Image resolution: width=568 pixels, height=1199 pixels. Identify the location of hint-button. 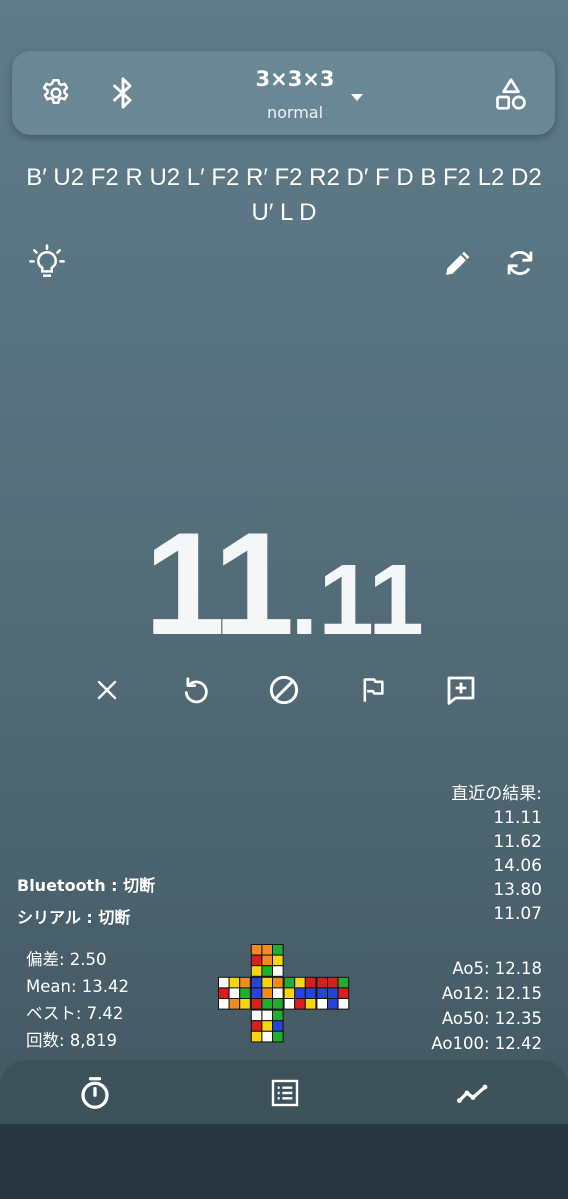
(47, 263).